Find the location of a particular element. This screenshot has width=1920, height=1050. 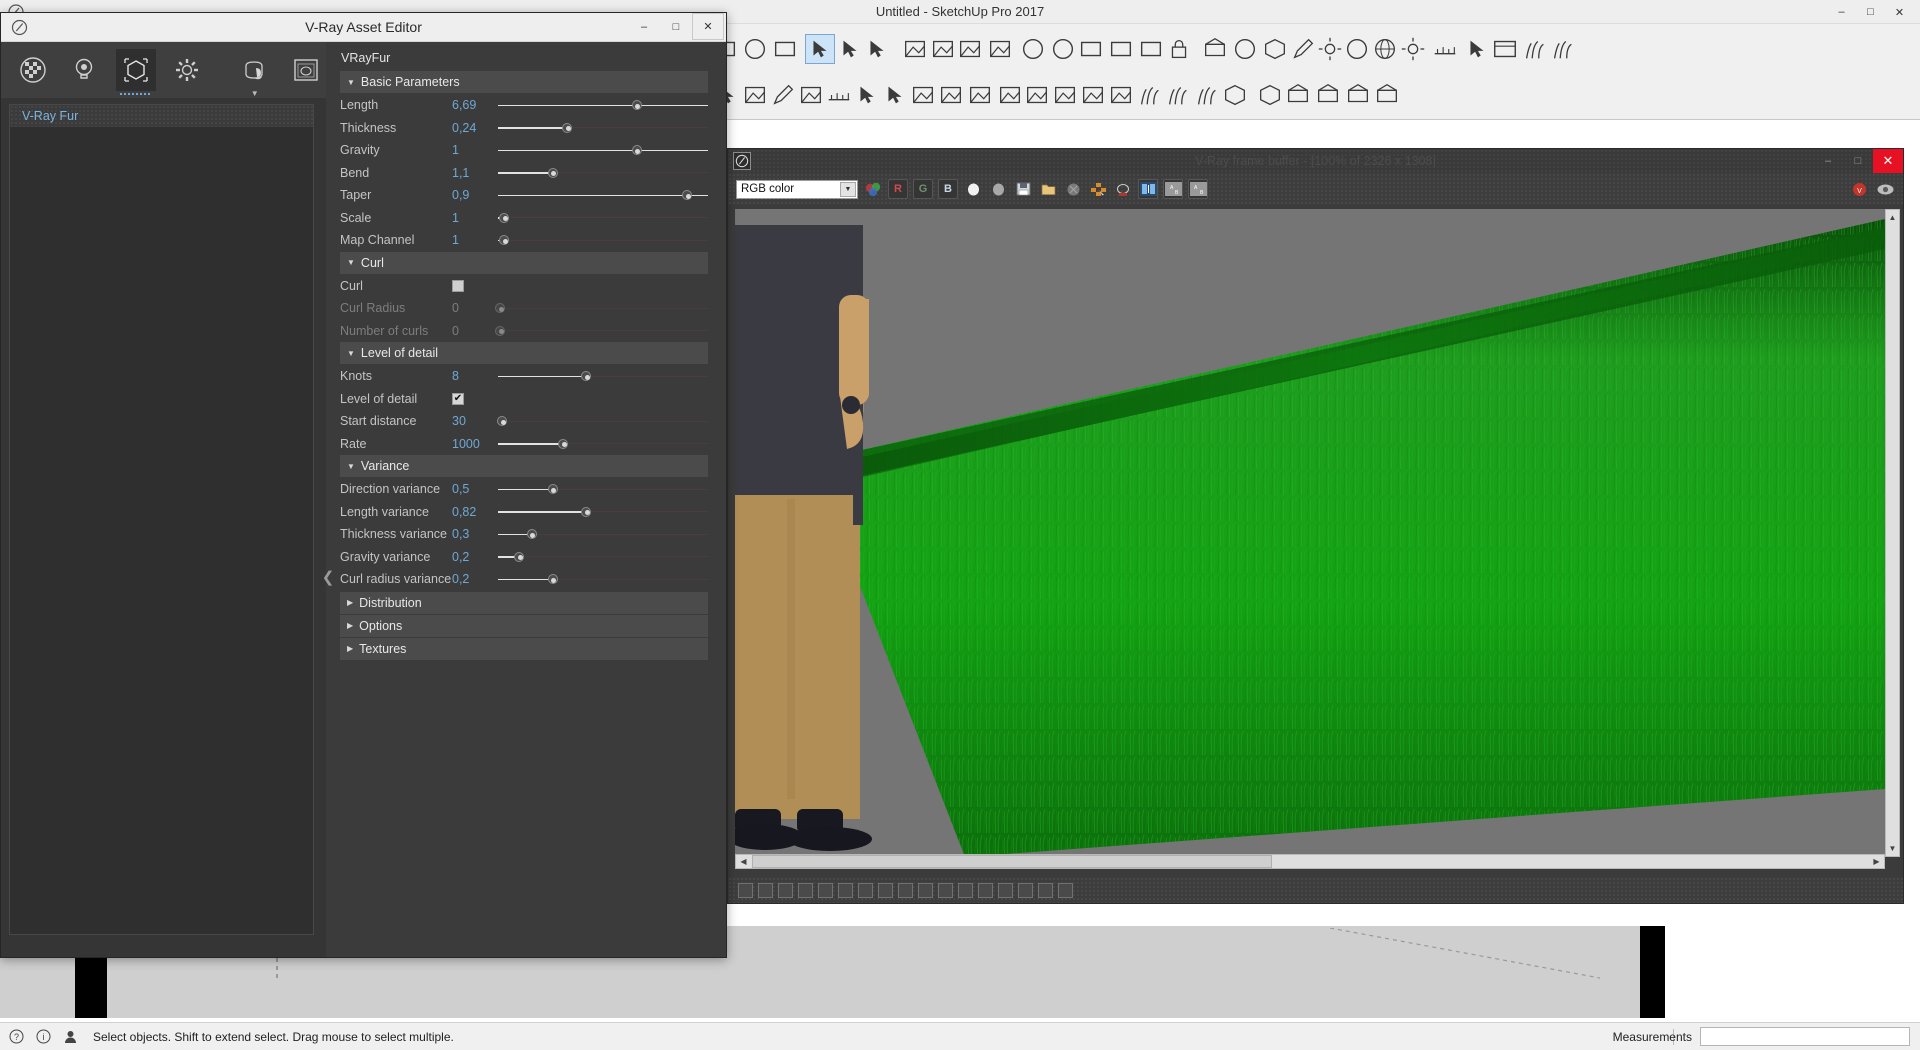

lens-effects-icon is located at coordinates (1005, 890).